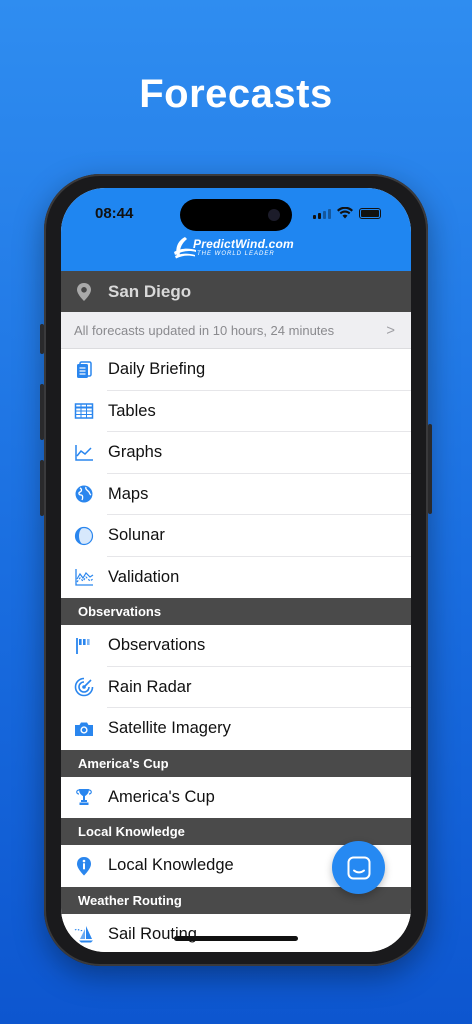 This screenshot has height=1024, width=472. I want to click on wifi-icon, so click(345, 213).